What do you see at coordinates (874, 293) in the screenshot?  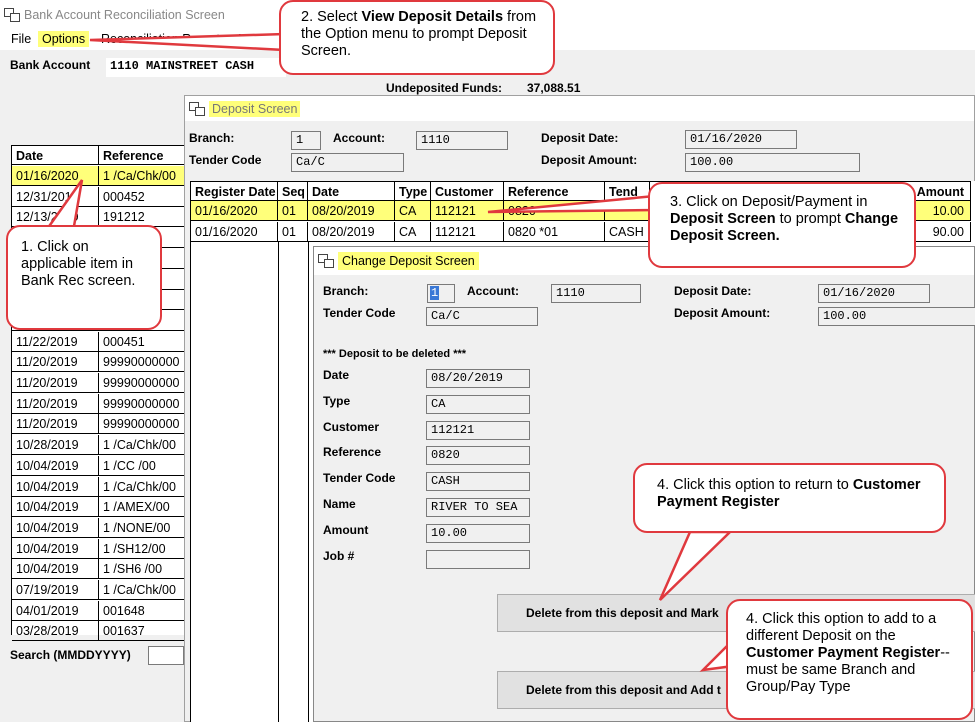 I see `change-deposit-date-field: 01/16/2020` at bounding box center [874, 293].